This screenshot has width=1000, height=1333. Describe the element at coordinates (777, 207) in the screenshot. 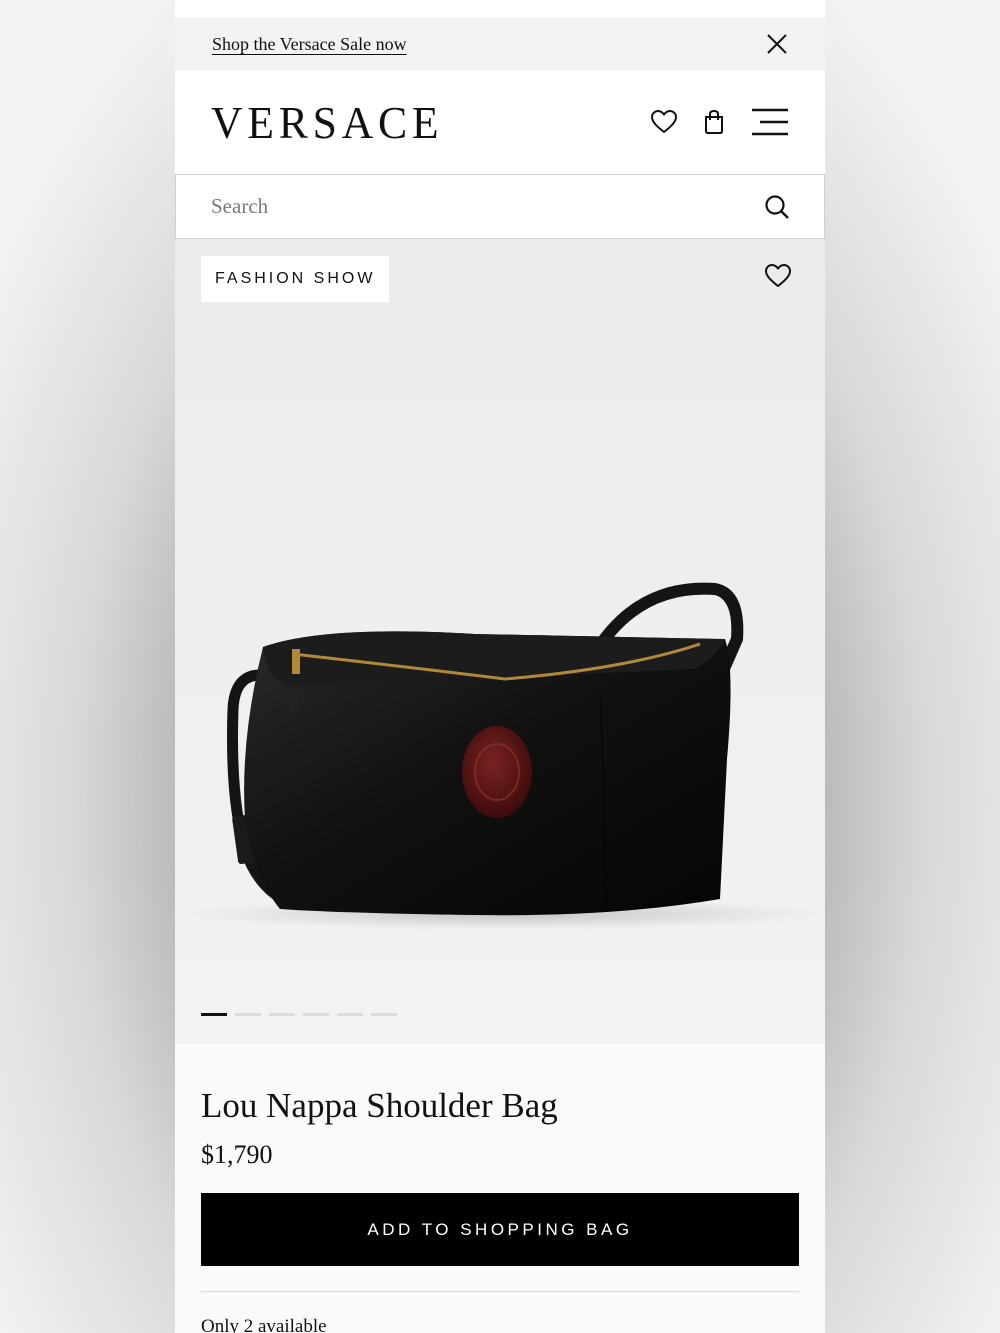

I see `search-icon` at that location.